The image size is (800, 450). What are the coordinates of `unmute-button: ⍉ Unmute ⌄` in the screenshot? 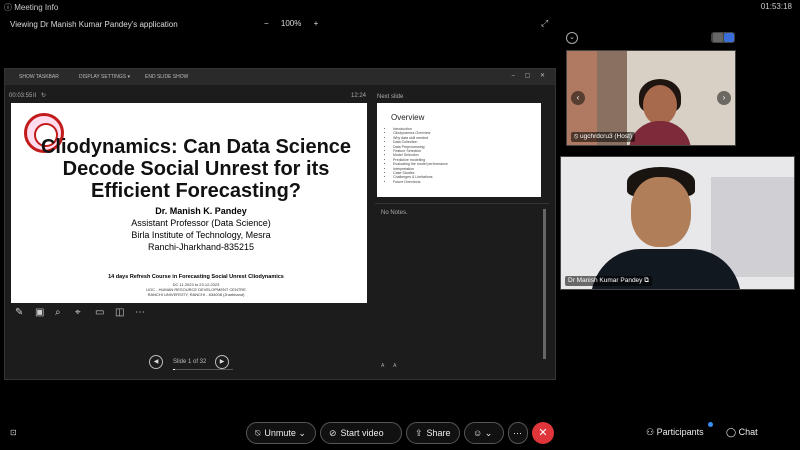 It's located at (281, 433).